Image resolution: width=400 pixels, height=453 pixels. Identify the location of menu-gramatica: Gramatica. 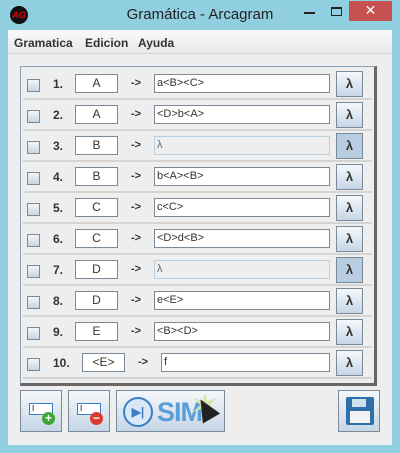
(43, 43).